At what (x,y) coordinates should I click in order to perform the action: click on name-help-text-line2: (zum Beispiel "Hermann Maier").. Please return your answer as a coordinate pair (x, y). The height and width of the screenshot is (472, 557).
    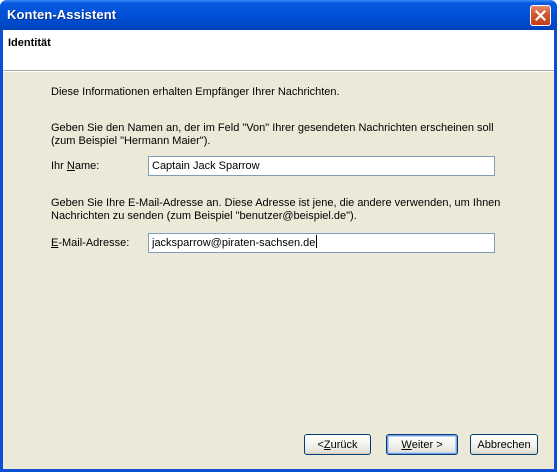
    Looking at the image, I should click on (131, 141).